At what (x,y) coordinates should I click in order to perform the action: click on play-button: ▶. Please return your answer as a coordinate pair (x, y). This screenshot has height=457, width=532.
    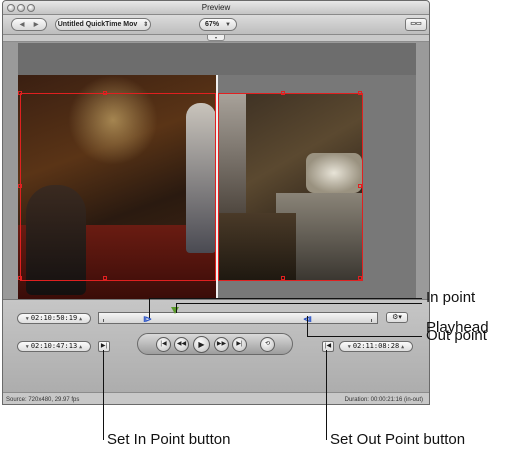
    Looking at the image, I should click on (201, 344).